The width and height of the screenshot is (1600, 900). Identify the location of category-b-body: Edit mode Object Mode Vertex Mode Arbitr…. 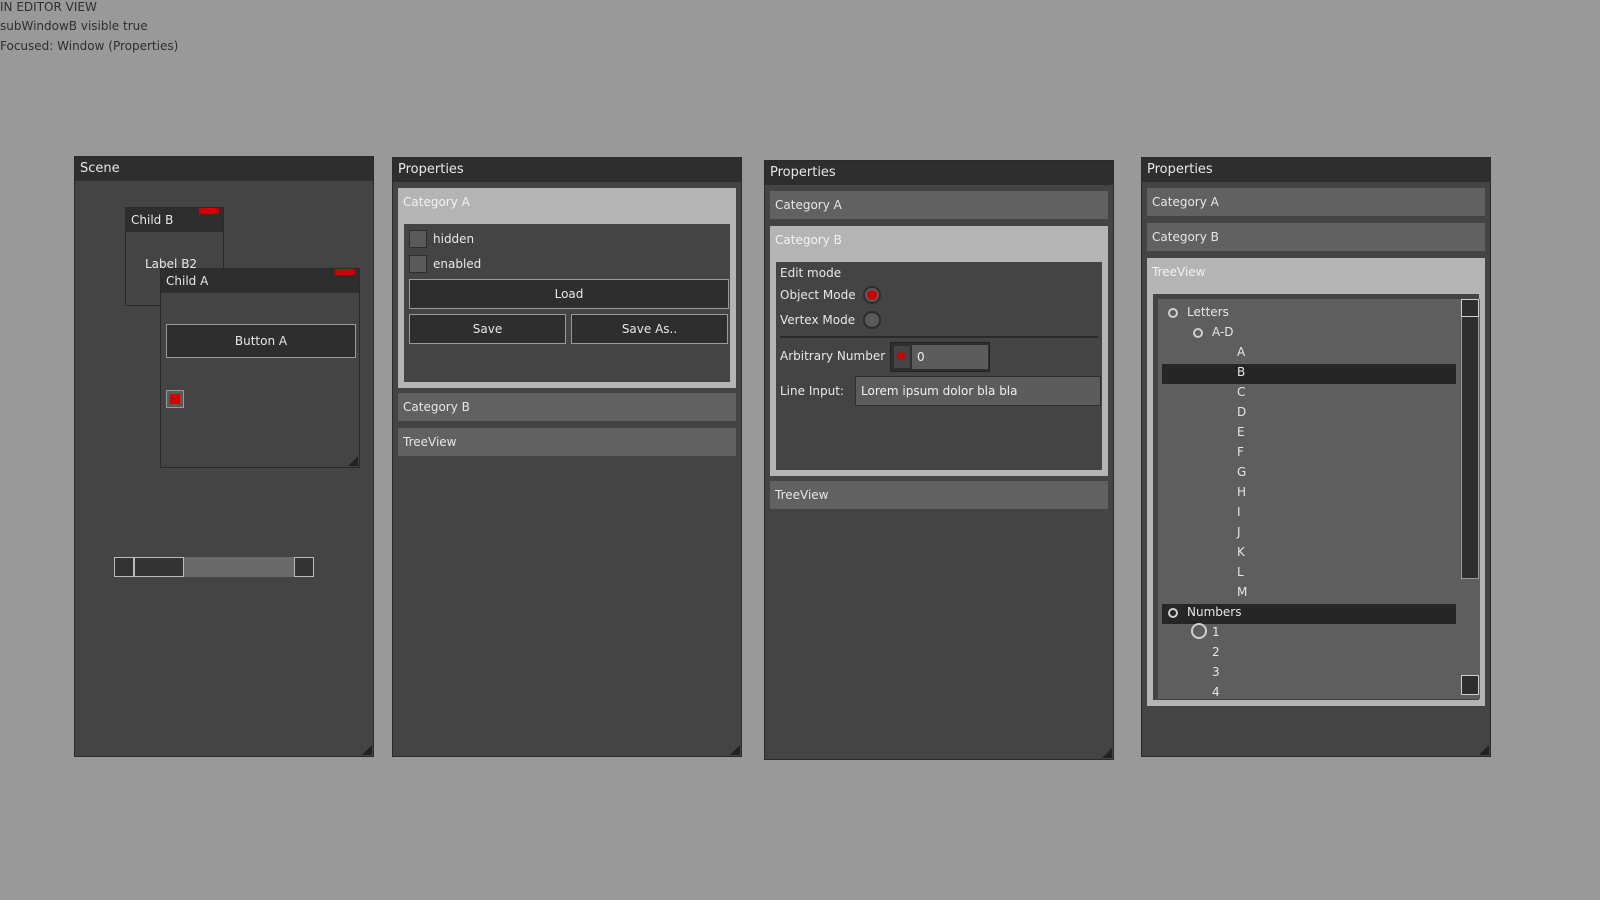
(939, 366).